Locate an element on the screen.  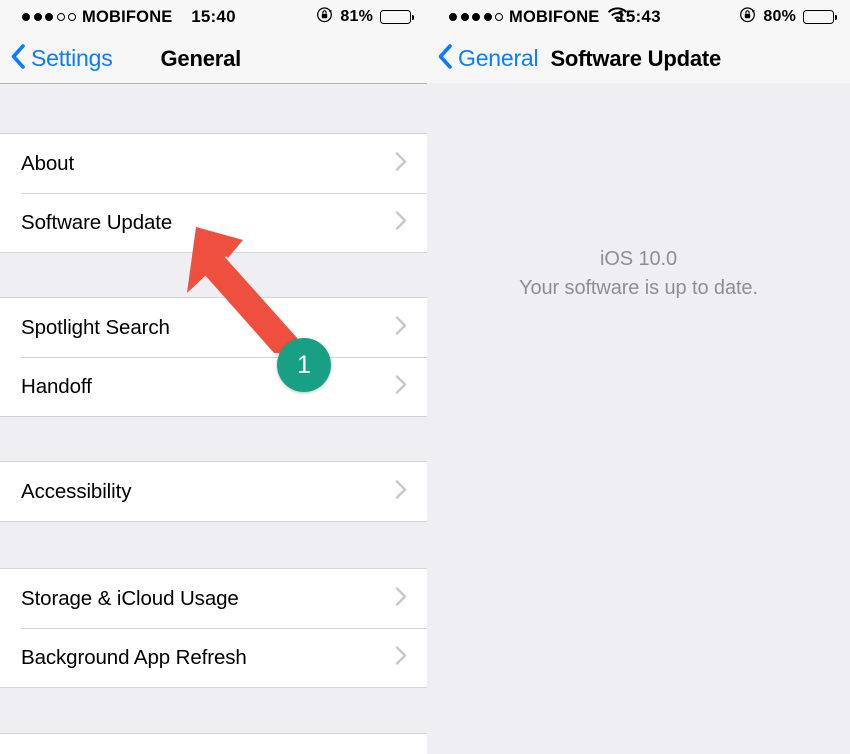
settings-row-label: Accessibility is located at coordinates (76, 491).